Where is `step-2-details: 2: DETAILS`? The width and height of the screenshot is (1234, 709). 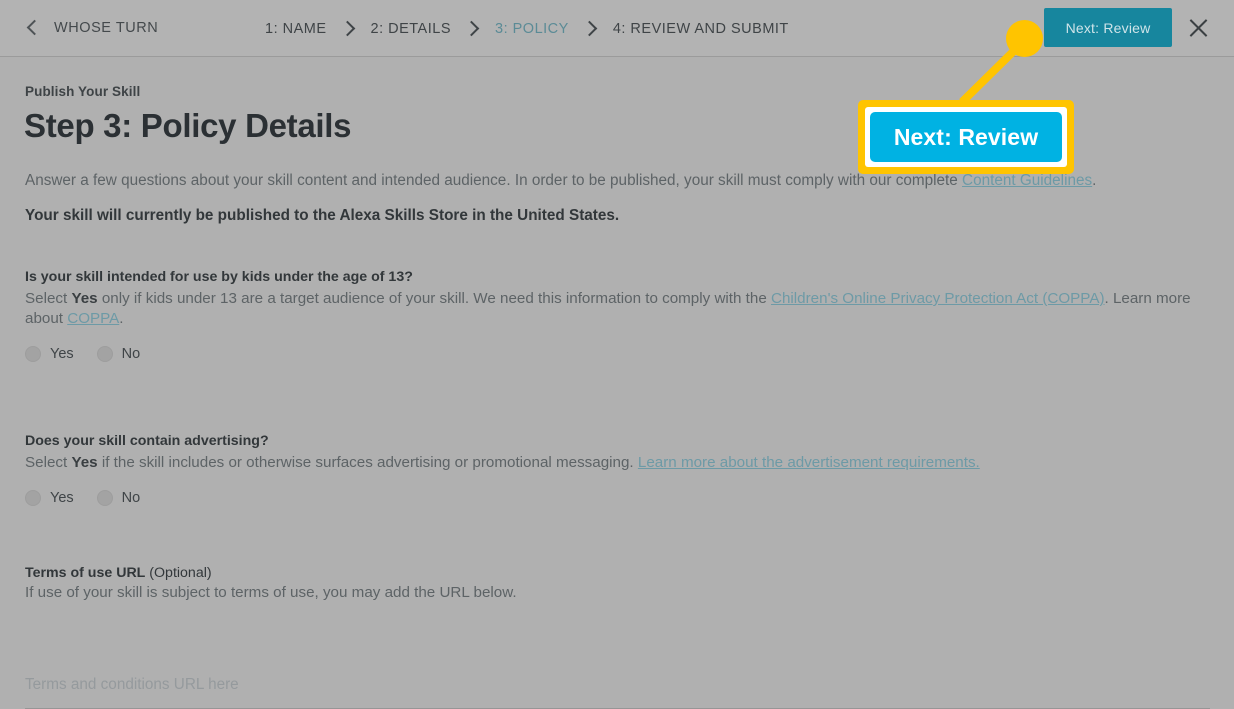 step-2-details: 2: DETAILS is located at coordinates (411, 29).